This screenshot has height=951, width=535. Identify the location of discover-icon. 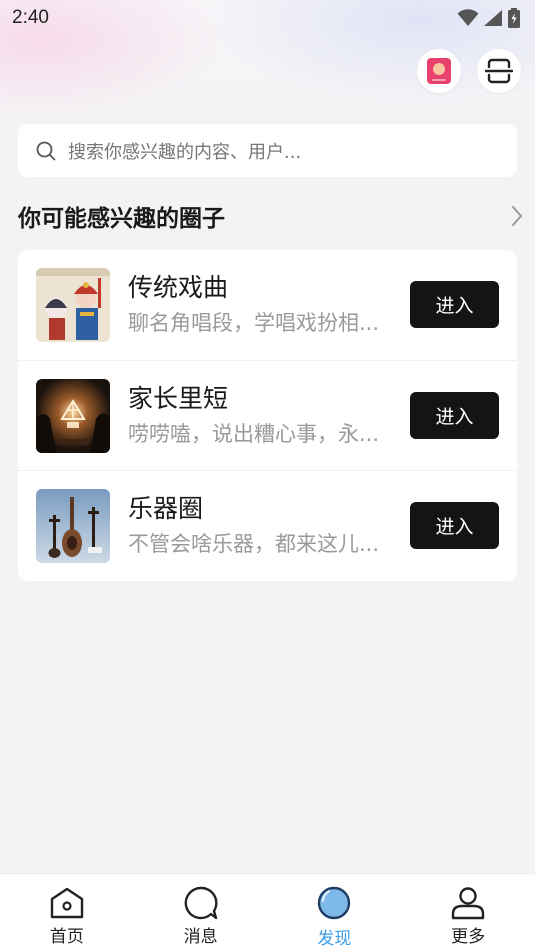
(334, 903).